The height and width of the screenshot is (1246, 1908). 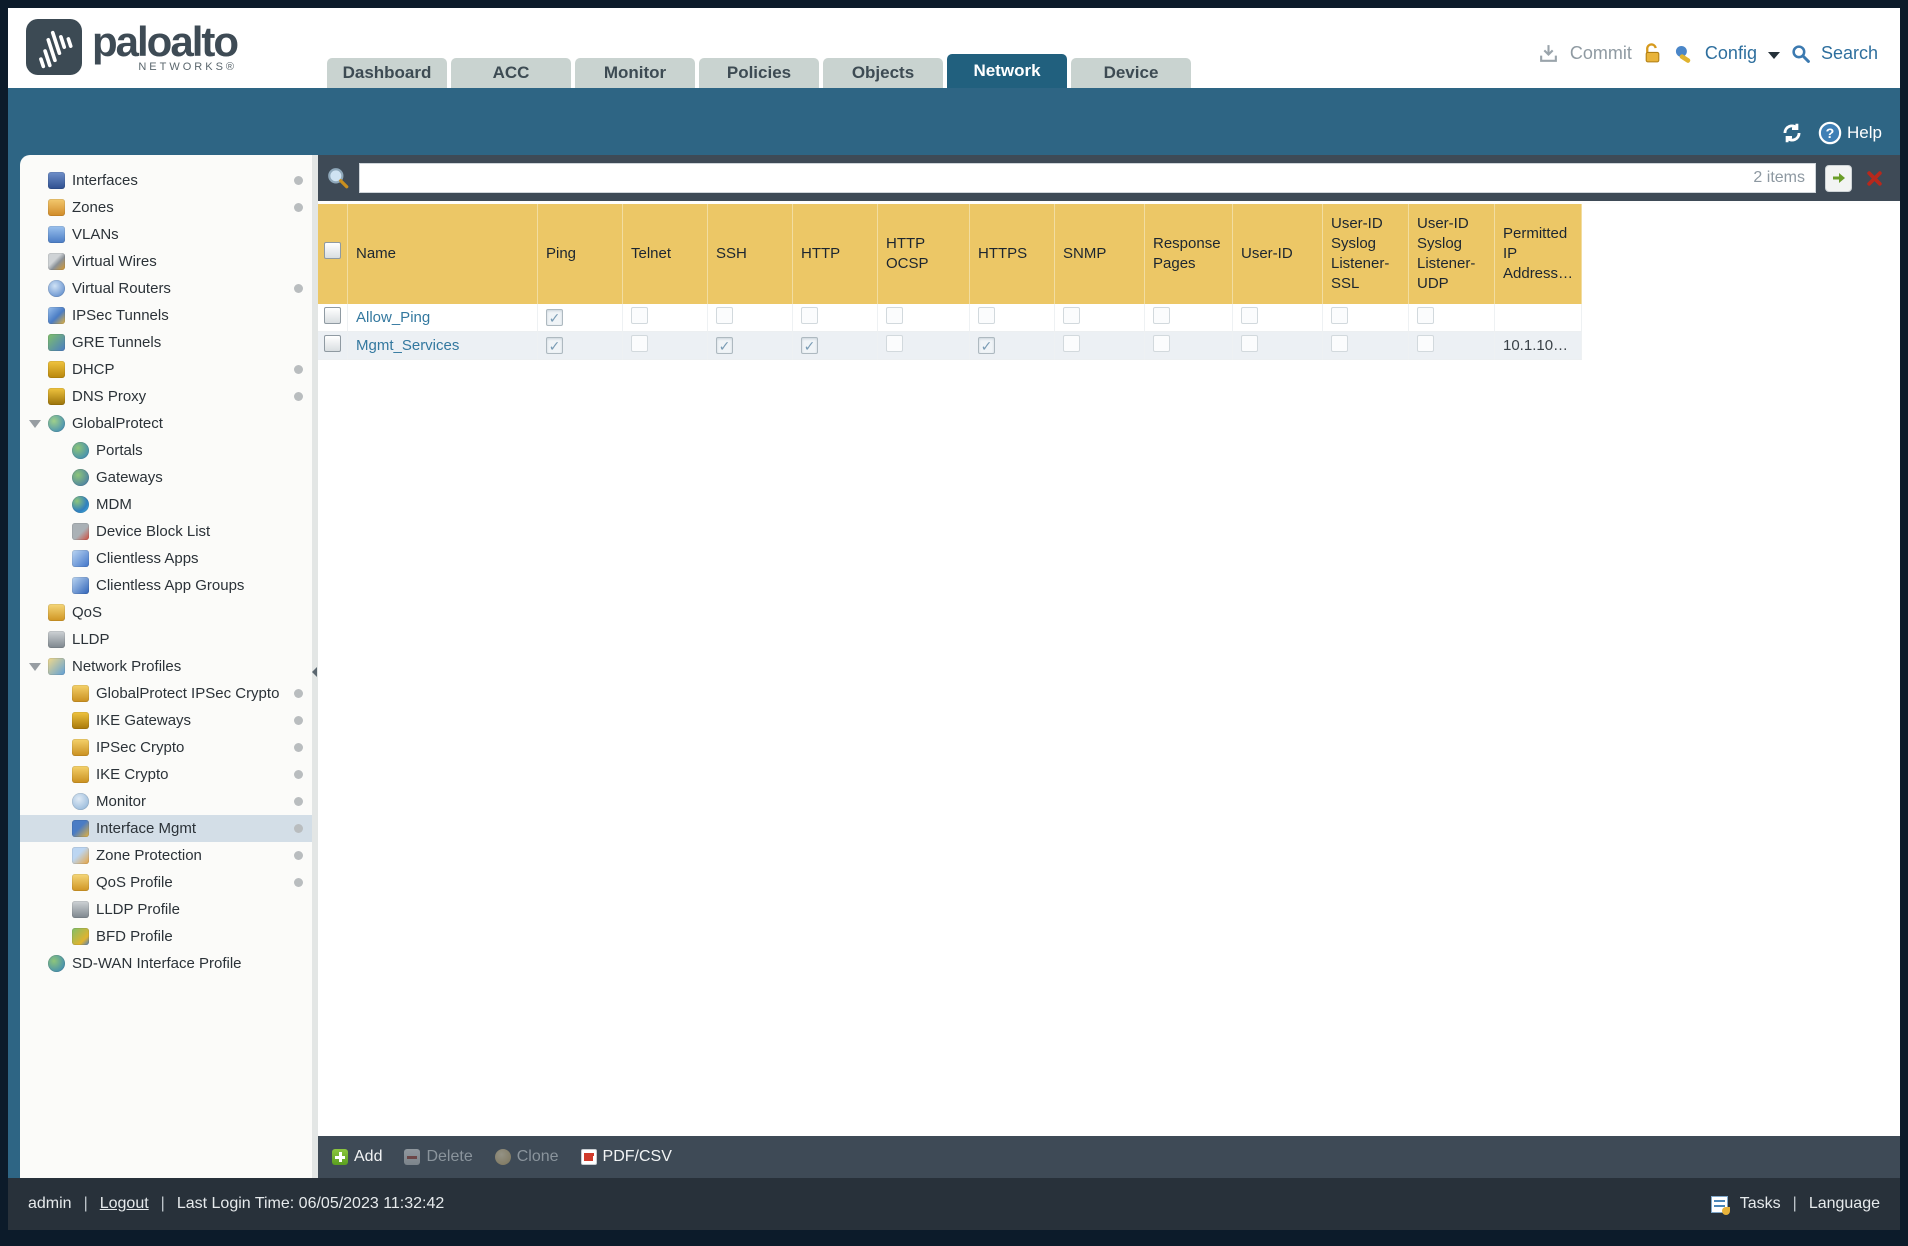 What do you see at coordinates (443, 254) in the screenshot?
I see `column-header-name: Name` at bounding box center [443, 254].